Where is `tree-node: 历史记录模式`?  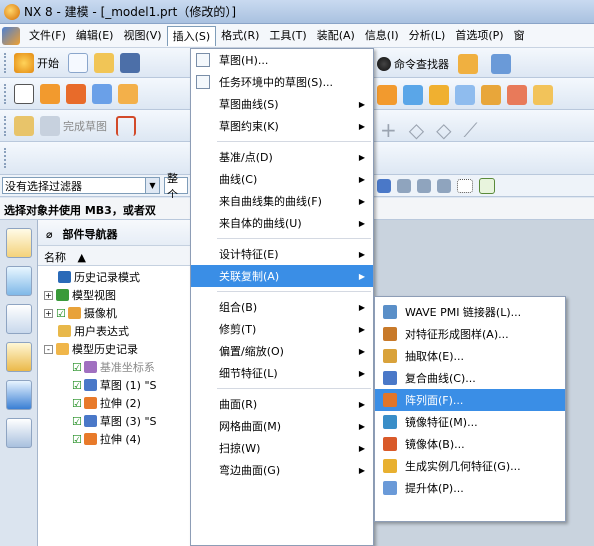
tree-node: 历史记录模式 is located at coordinates (117, 277).